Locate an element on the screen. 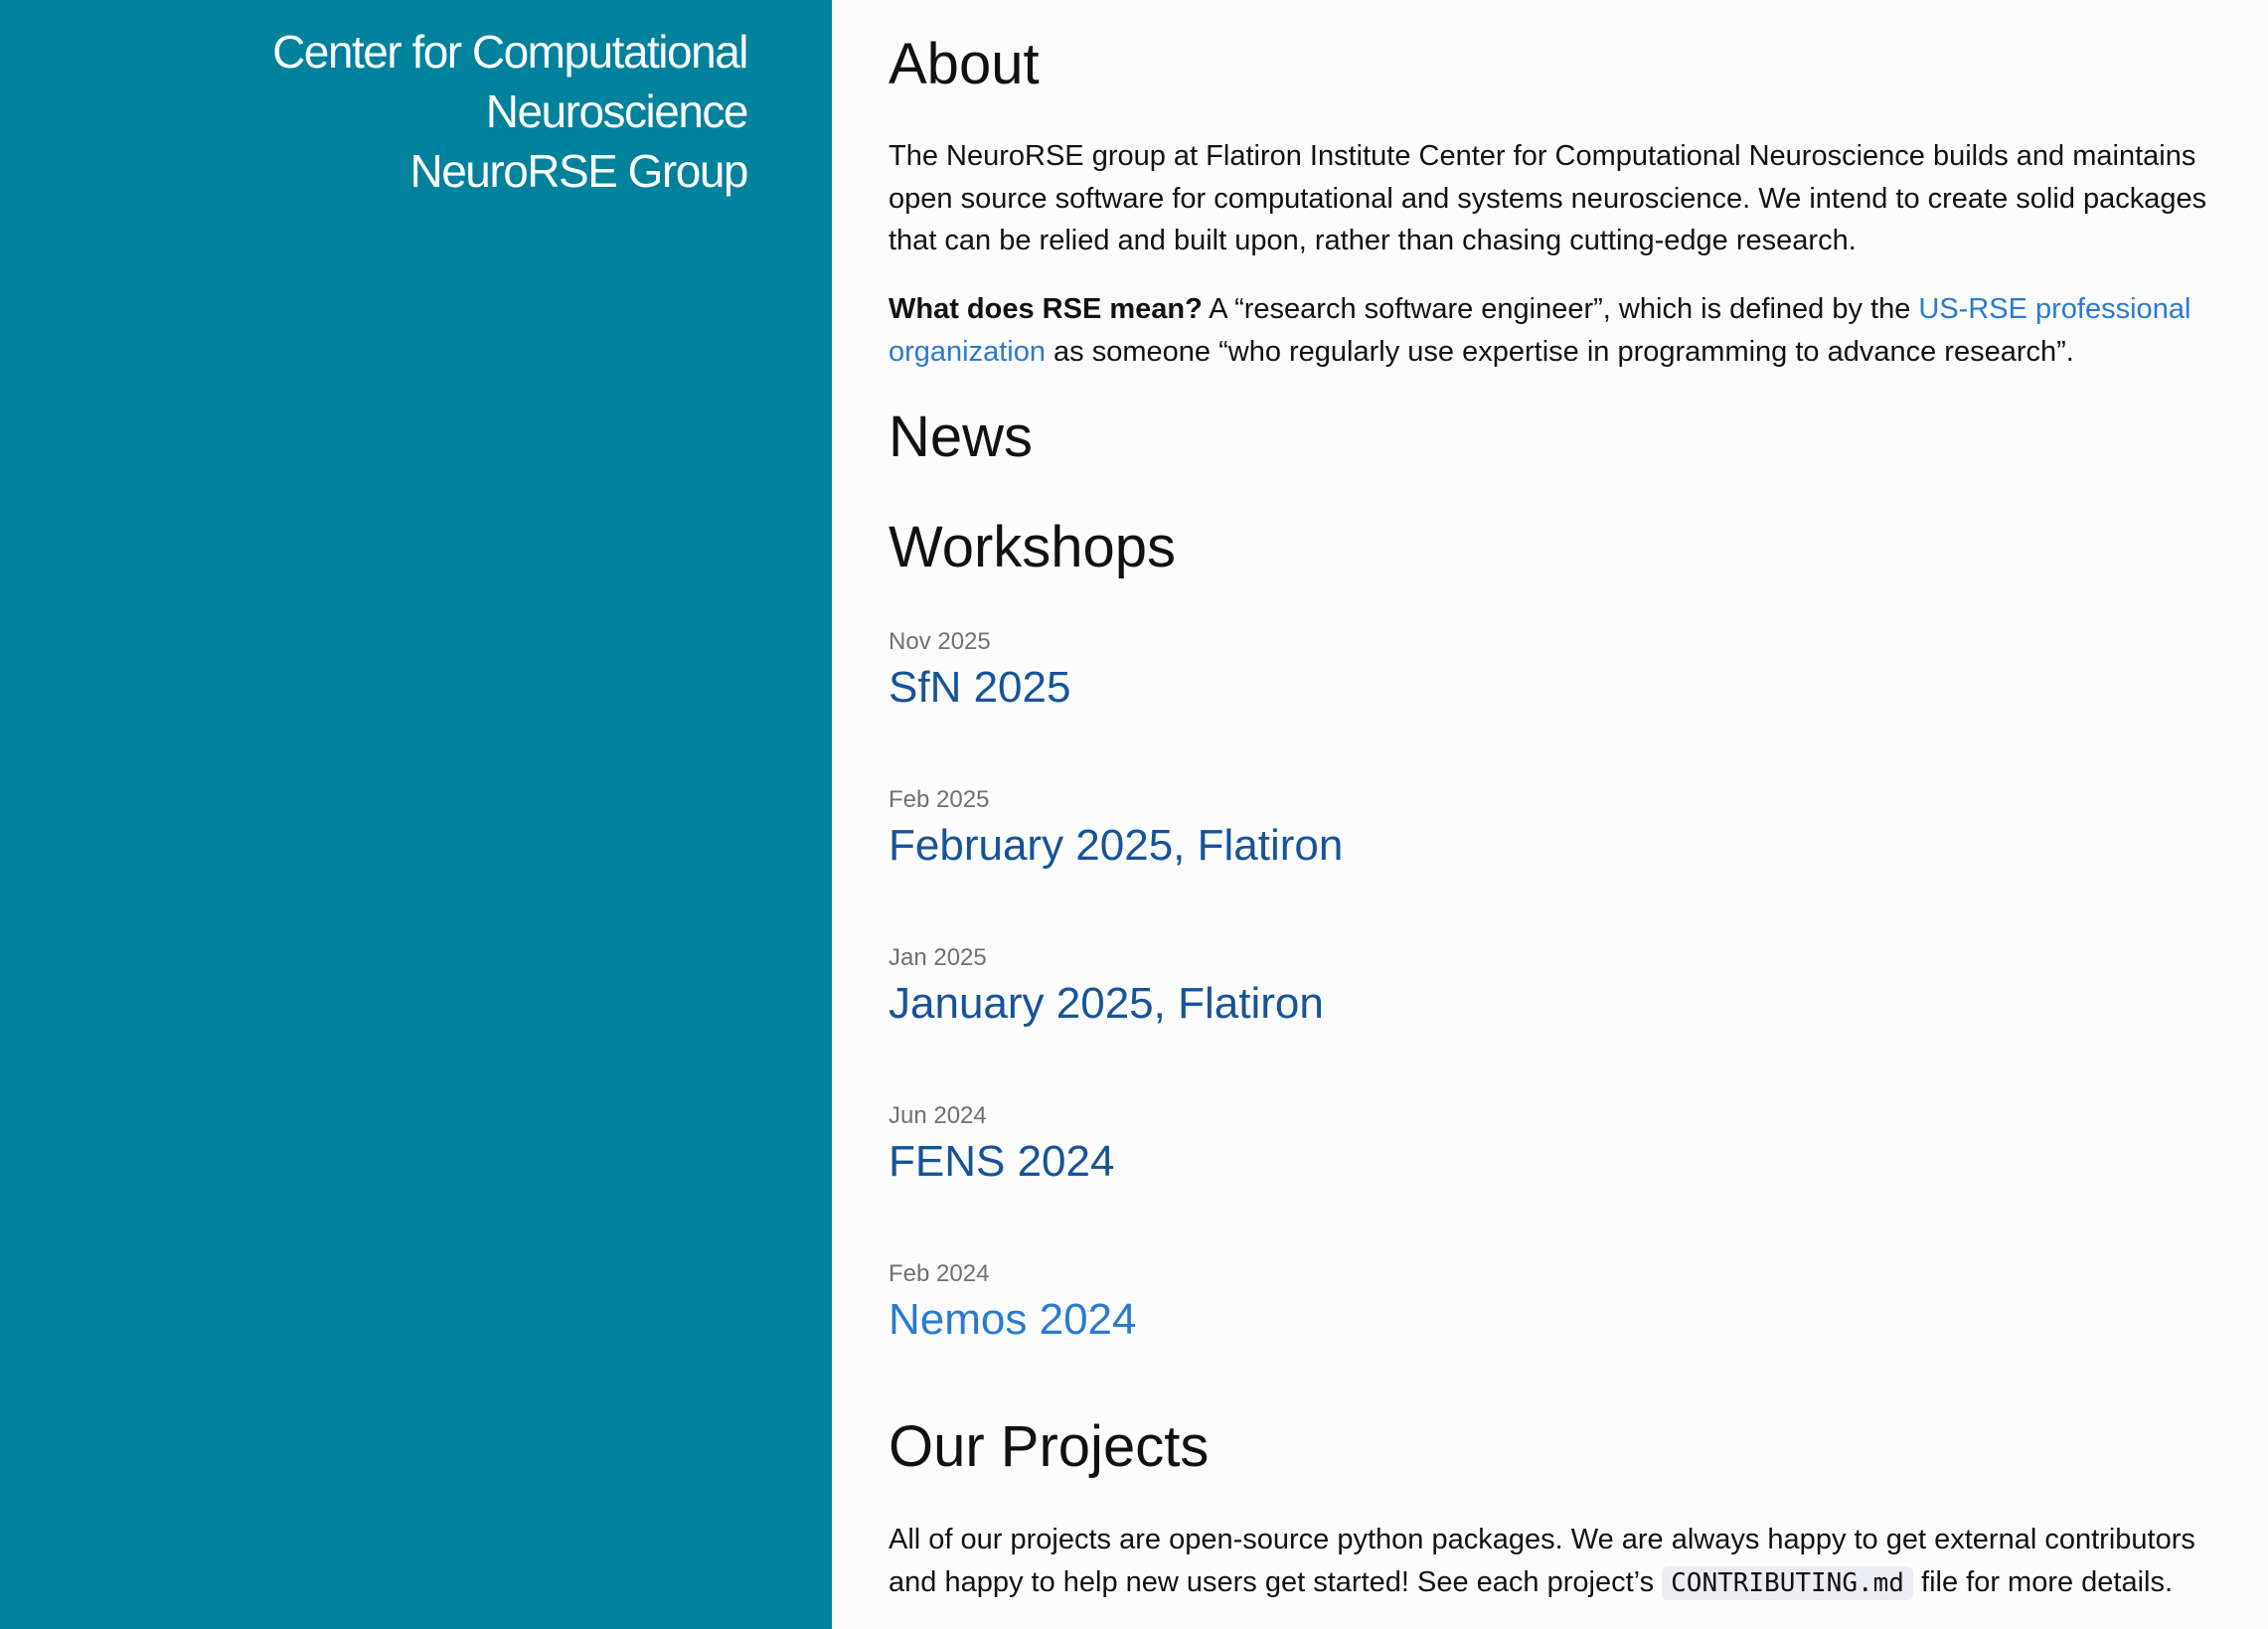 This screenshot has height=1629, width=2268. workshop-link: January 2025, Flatiron is located at coordinates (1107, 1004).